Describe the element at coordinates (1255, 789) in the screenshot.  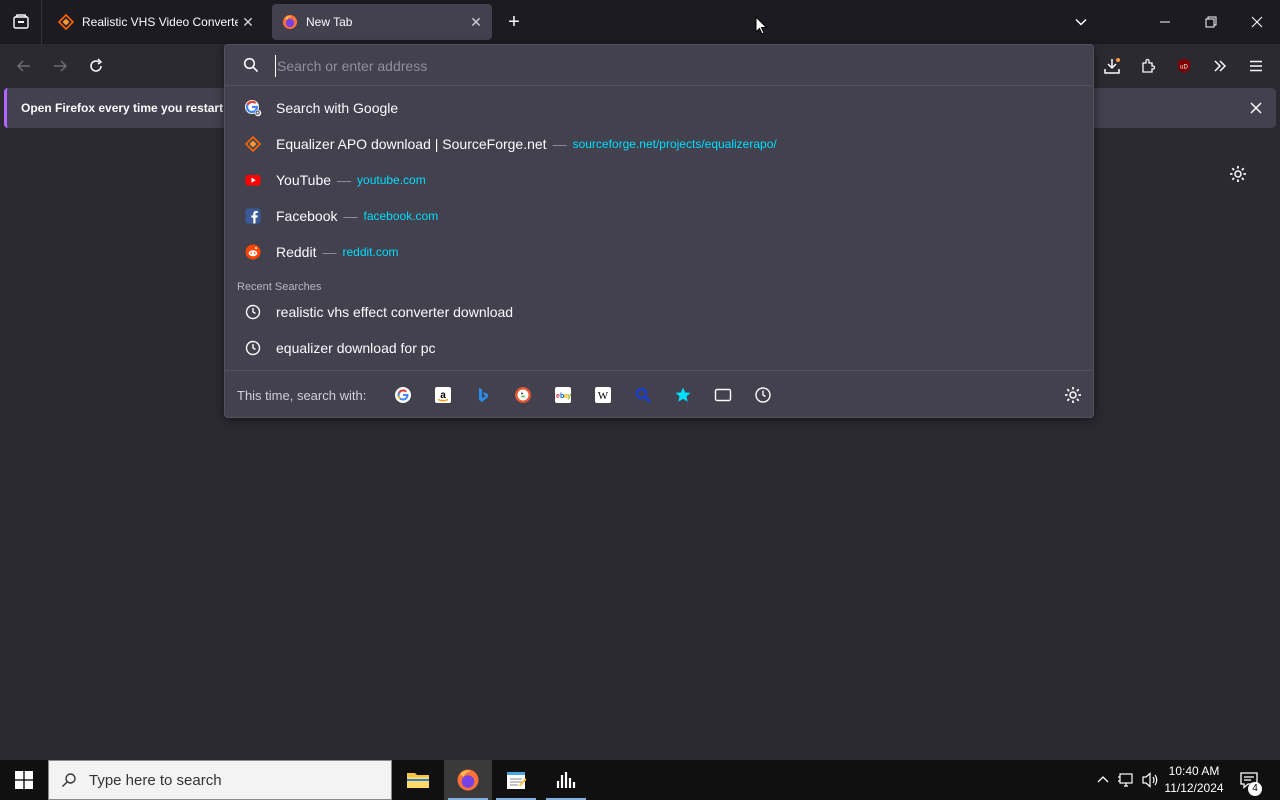
I see `notification-count-badge: 4` at that location.